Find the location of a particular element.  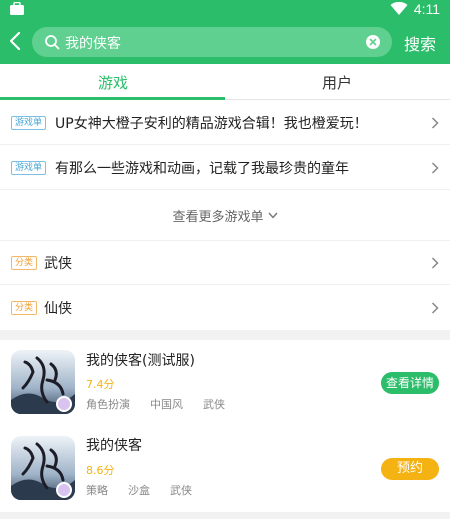

search-box: 我的侠客 is located at coordinates (212, 42).